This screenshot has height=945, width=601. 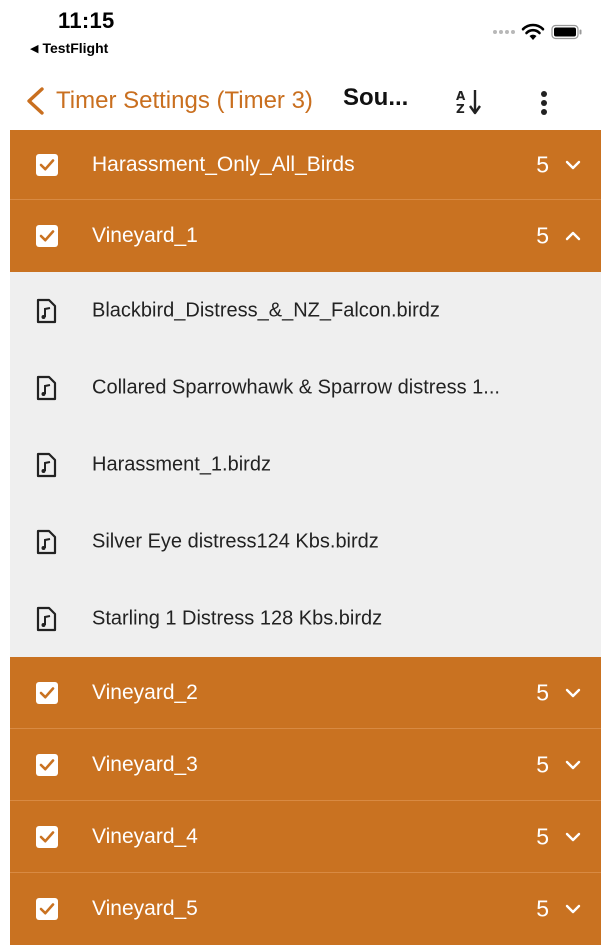 I want to click on status-bar: 11:15 ◀ TestFlight, so click(x=300, y=36).